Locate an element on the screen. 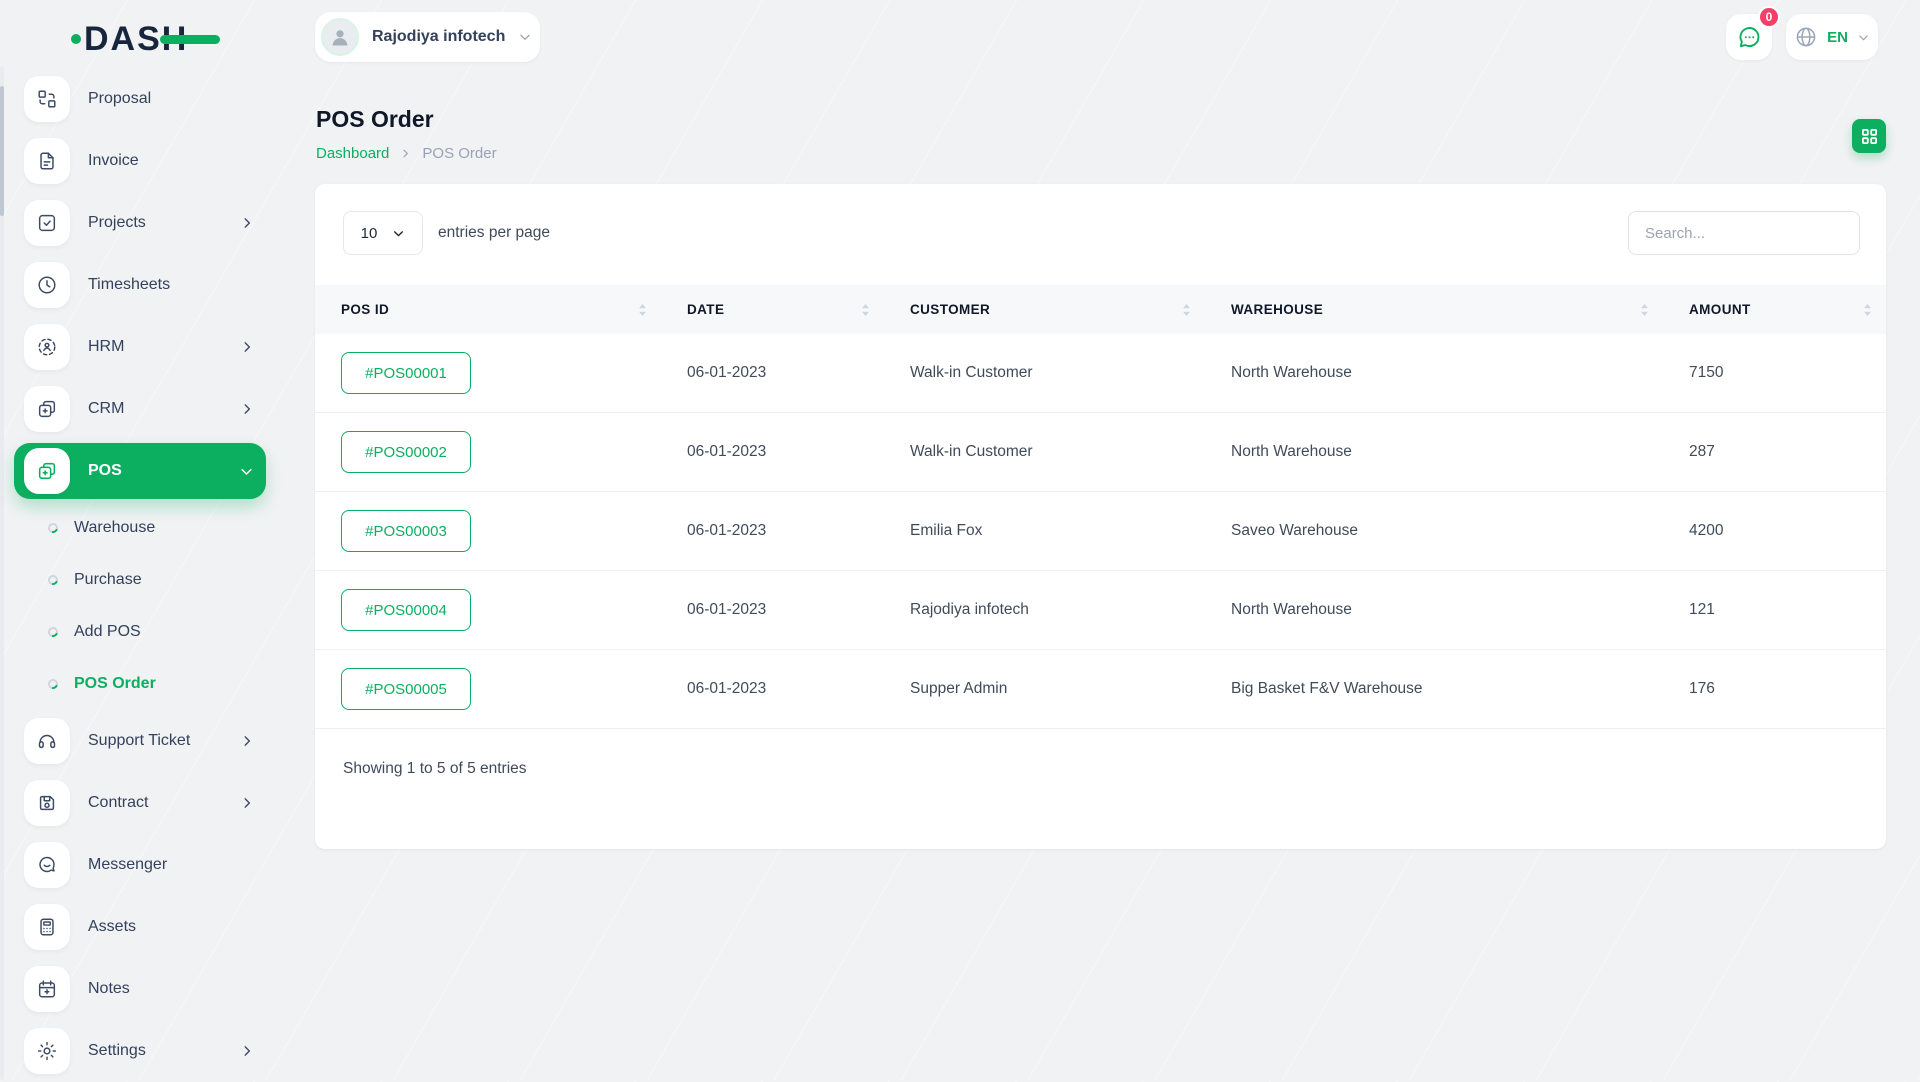 The image size is (1920, 1082). sidebar-item-label: Contract is located at coordinates (118, 802).